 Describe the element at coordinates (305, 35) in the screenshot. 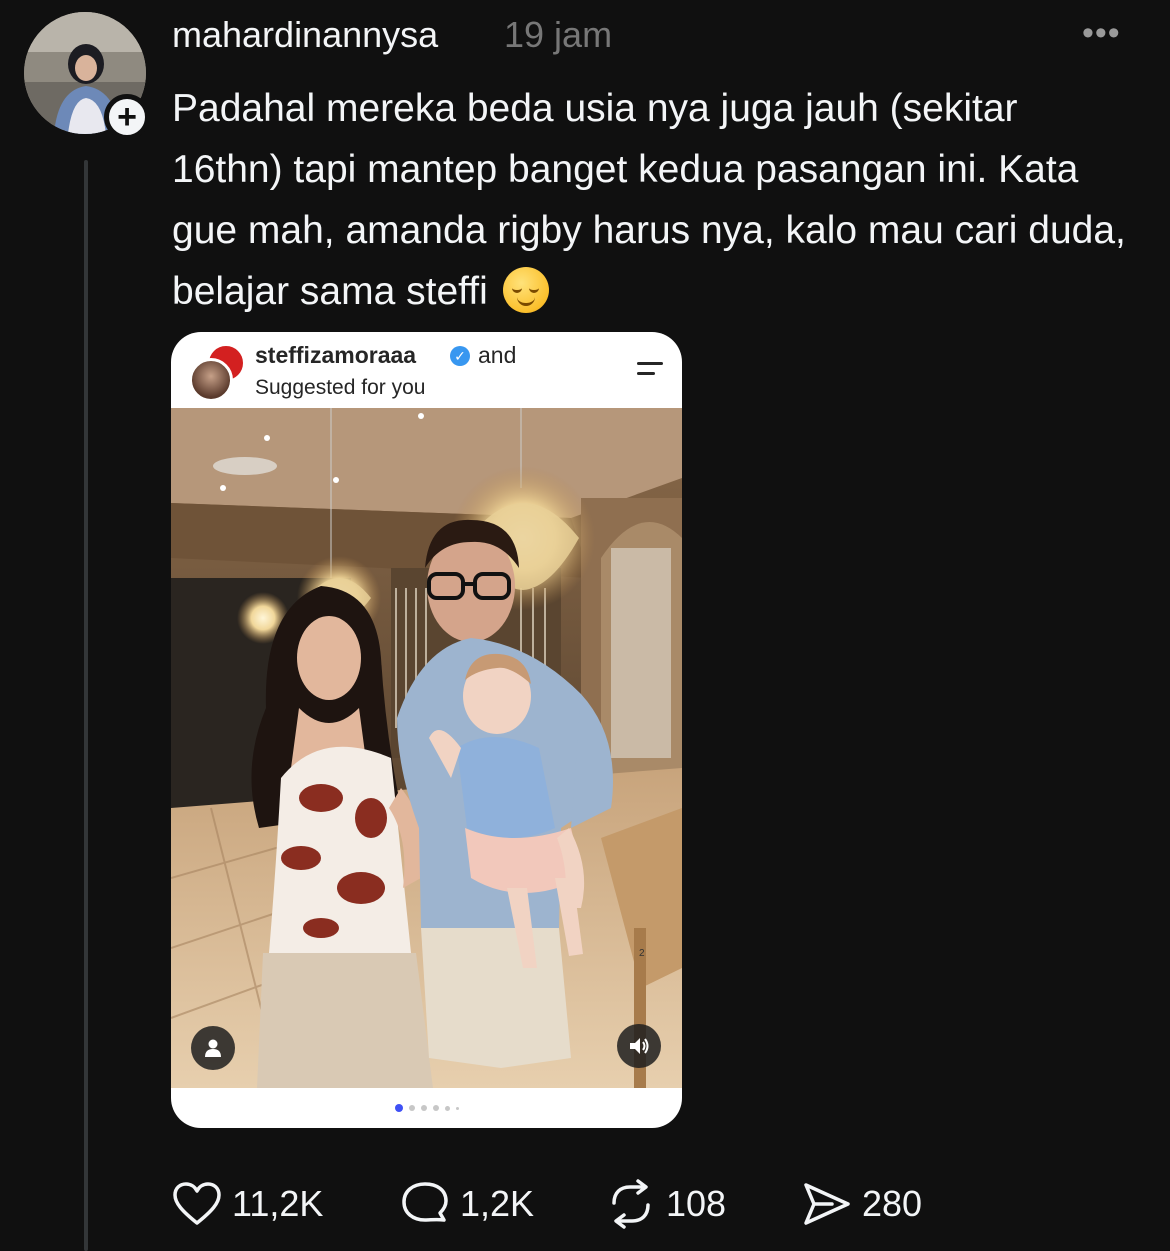

I see `post-username: mahardinannysa` at that location.